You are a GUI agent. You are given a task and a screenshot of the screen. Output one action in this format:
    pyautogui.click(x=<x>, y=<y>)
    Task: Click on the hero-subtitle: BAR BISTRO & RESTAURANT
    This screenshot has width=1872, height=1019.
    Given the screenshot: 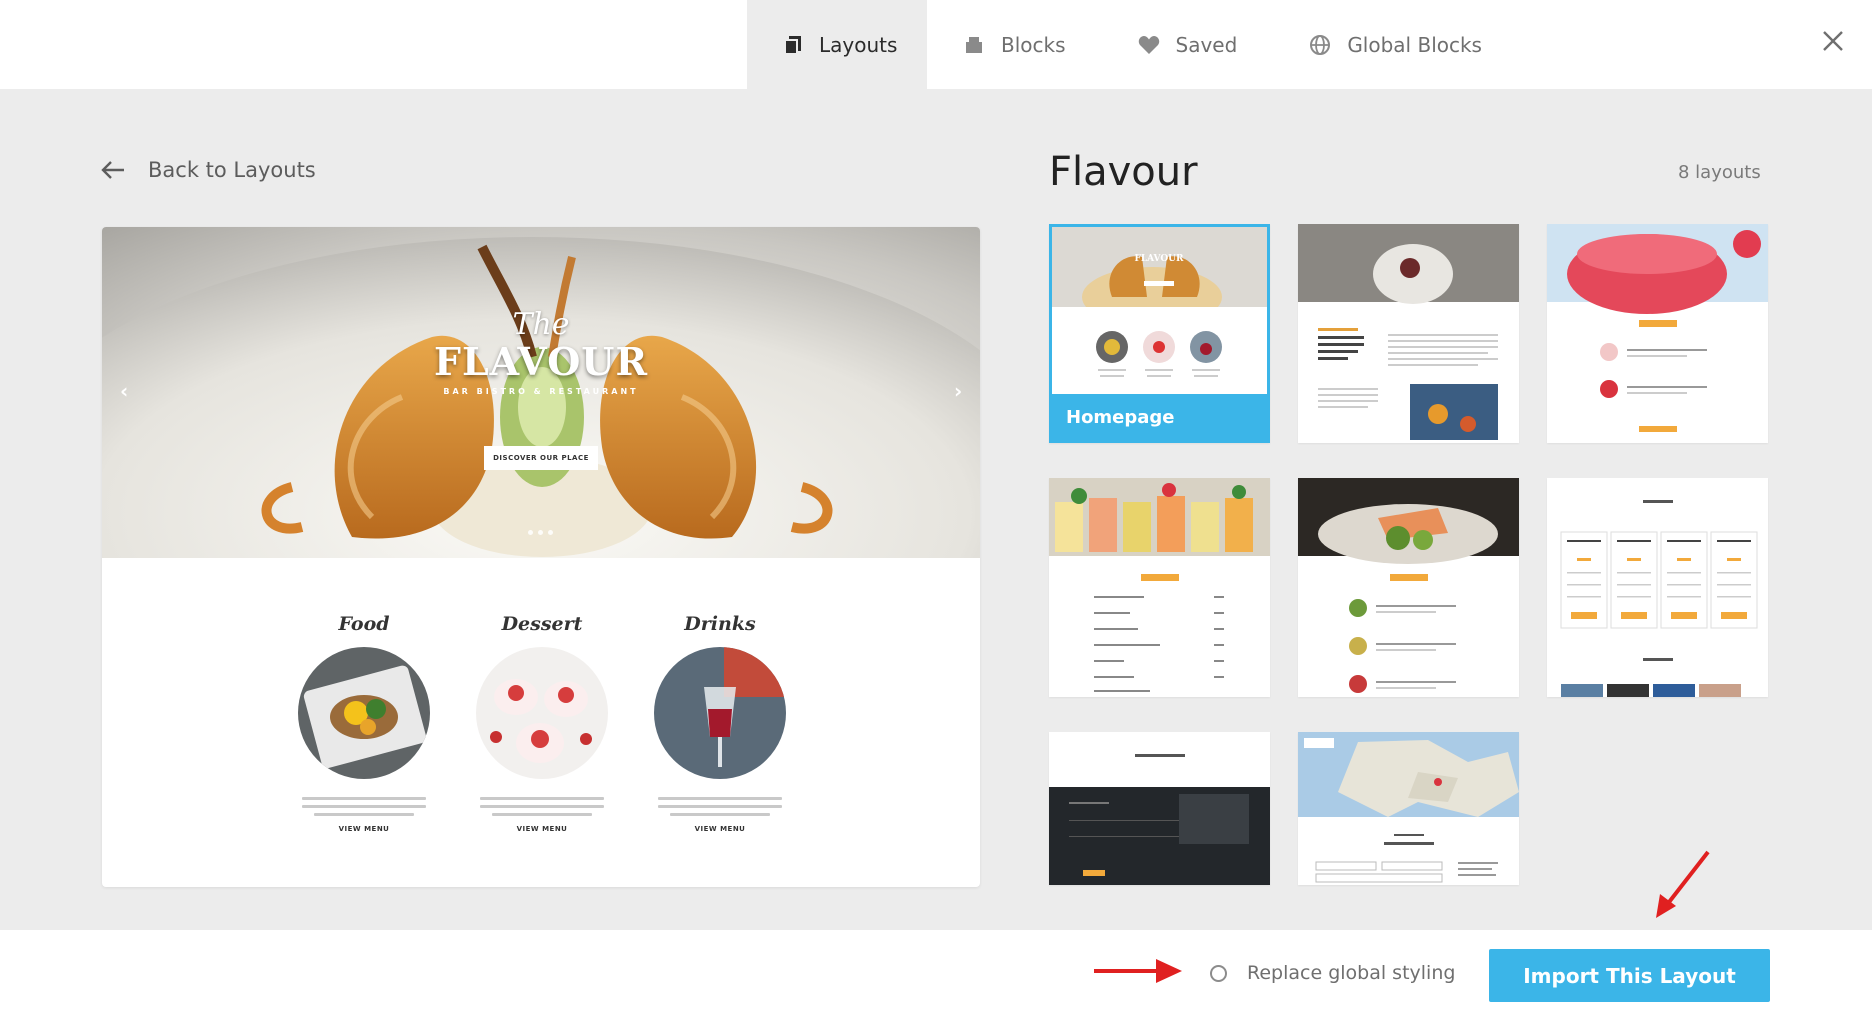 What is the action you would take?
    pyautogui.click(x=541, y=391)
    